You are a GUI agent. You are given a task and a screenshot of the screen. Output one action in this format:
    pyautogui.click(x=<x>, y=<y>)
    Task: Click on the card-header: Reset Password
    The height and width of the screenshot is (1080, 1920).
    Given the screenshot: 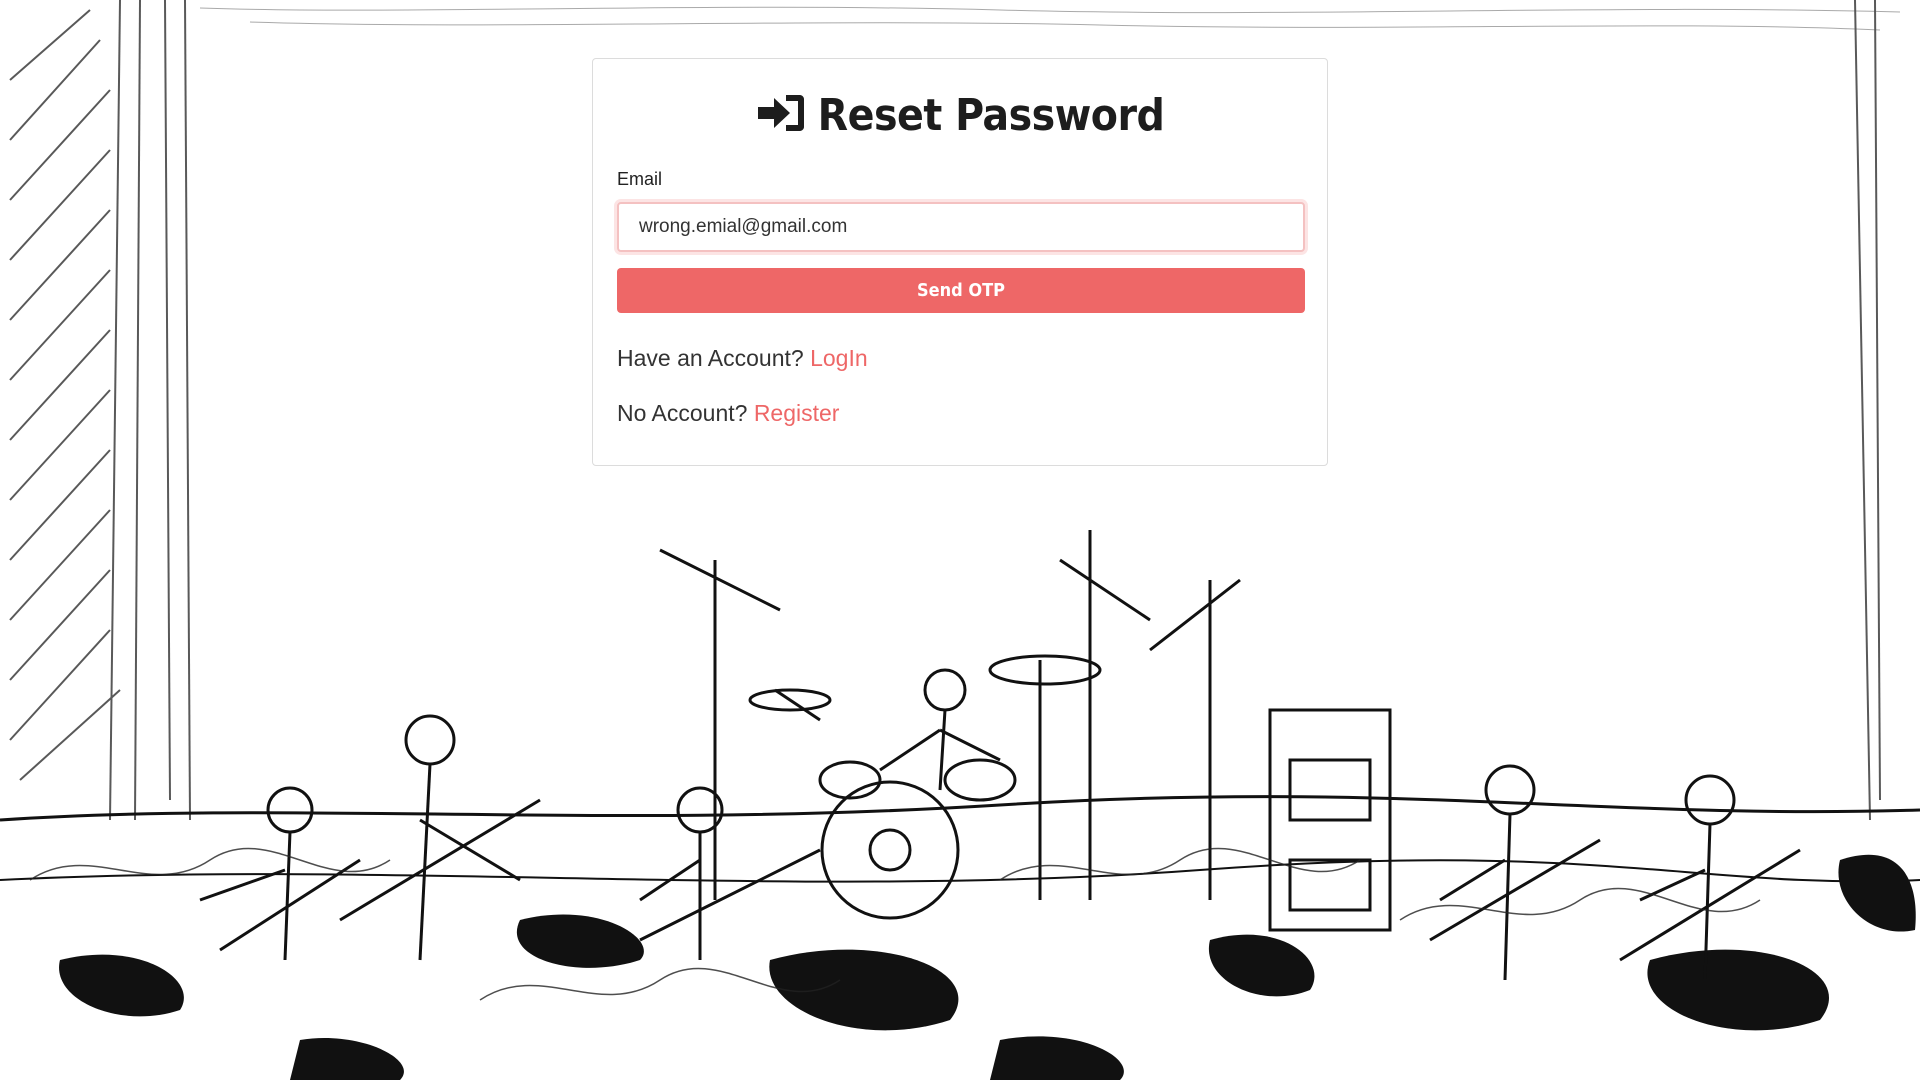 What is the action you would take?
    pyautogui.click(x=960, y=115)
    